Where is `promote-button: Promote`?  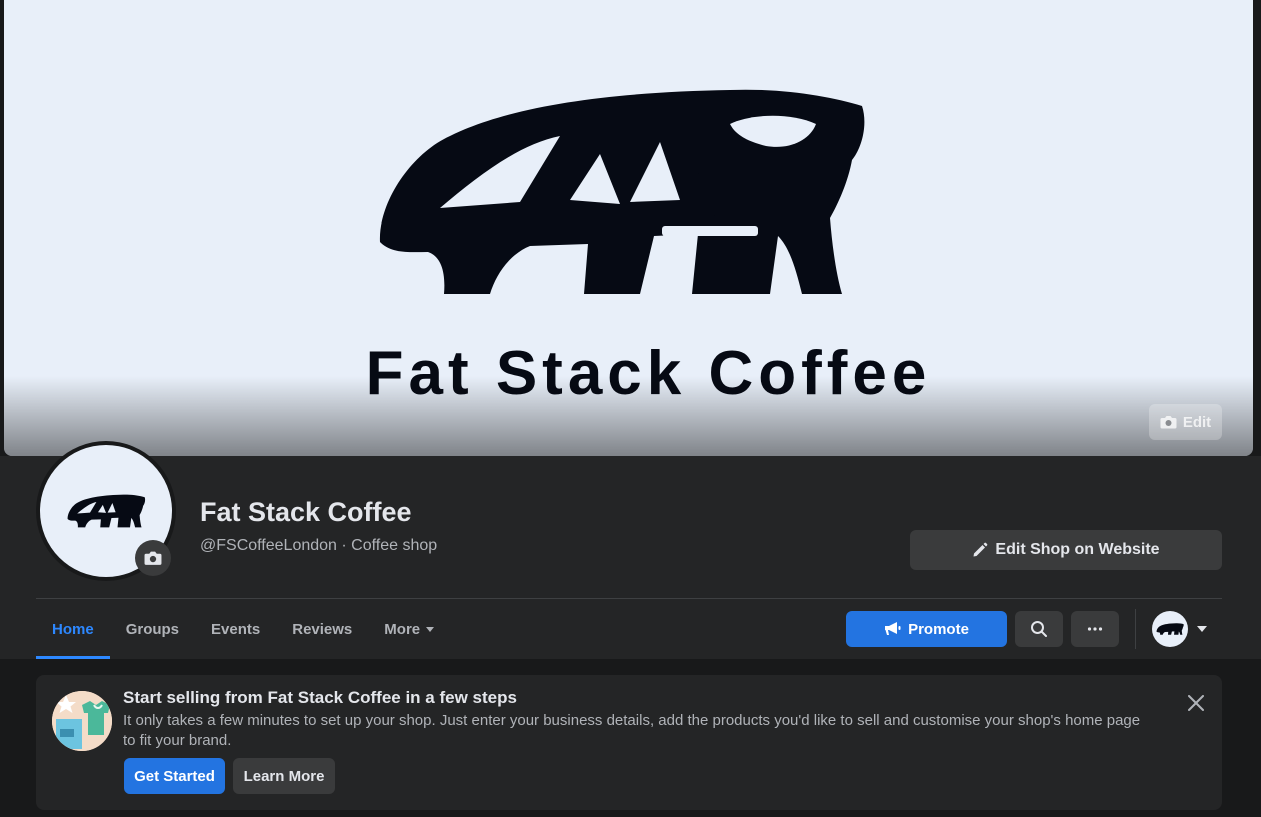 promote-button: Promote is located at coordinates (926, 629).